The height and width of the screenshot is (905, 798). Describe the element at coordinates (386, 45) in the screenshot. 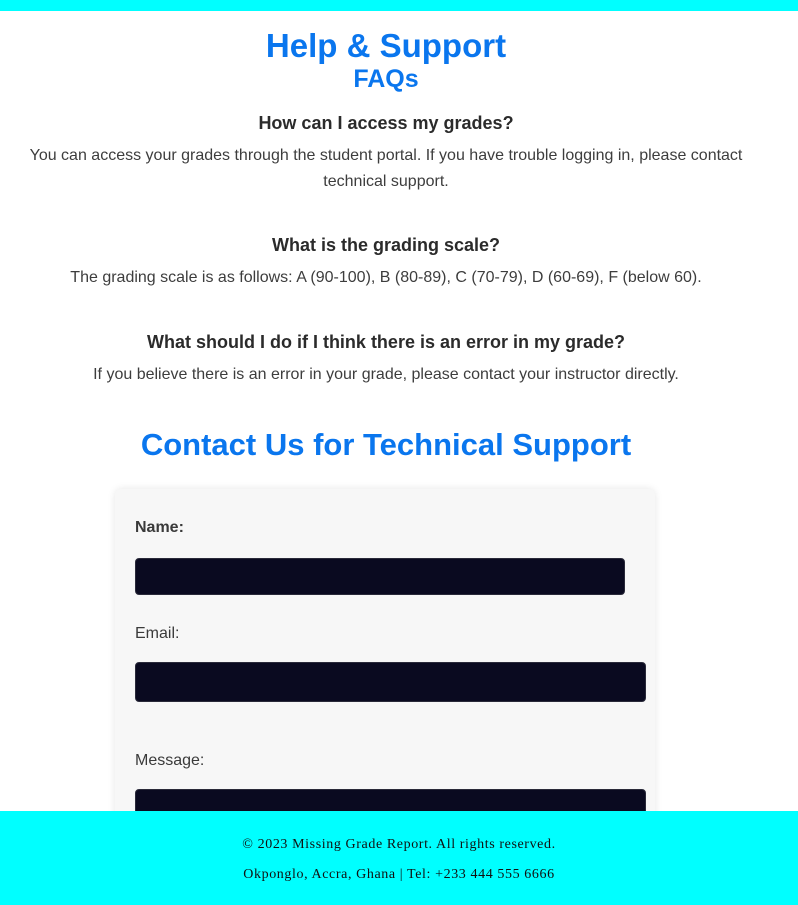

I see `page-title: Help & Support` at that location.